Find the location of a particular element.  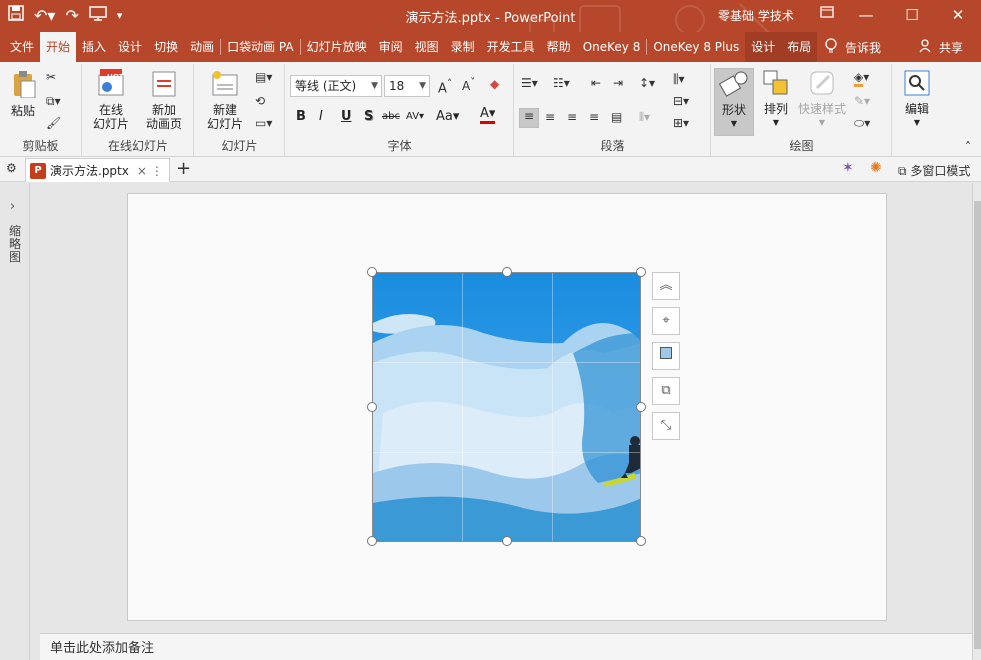

add-tab-button: + is located at coordinates (183, 168).